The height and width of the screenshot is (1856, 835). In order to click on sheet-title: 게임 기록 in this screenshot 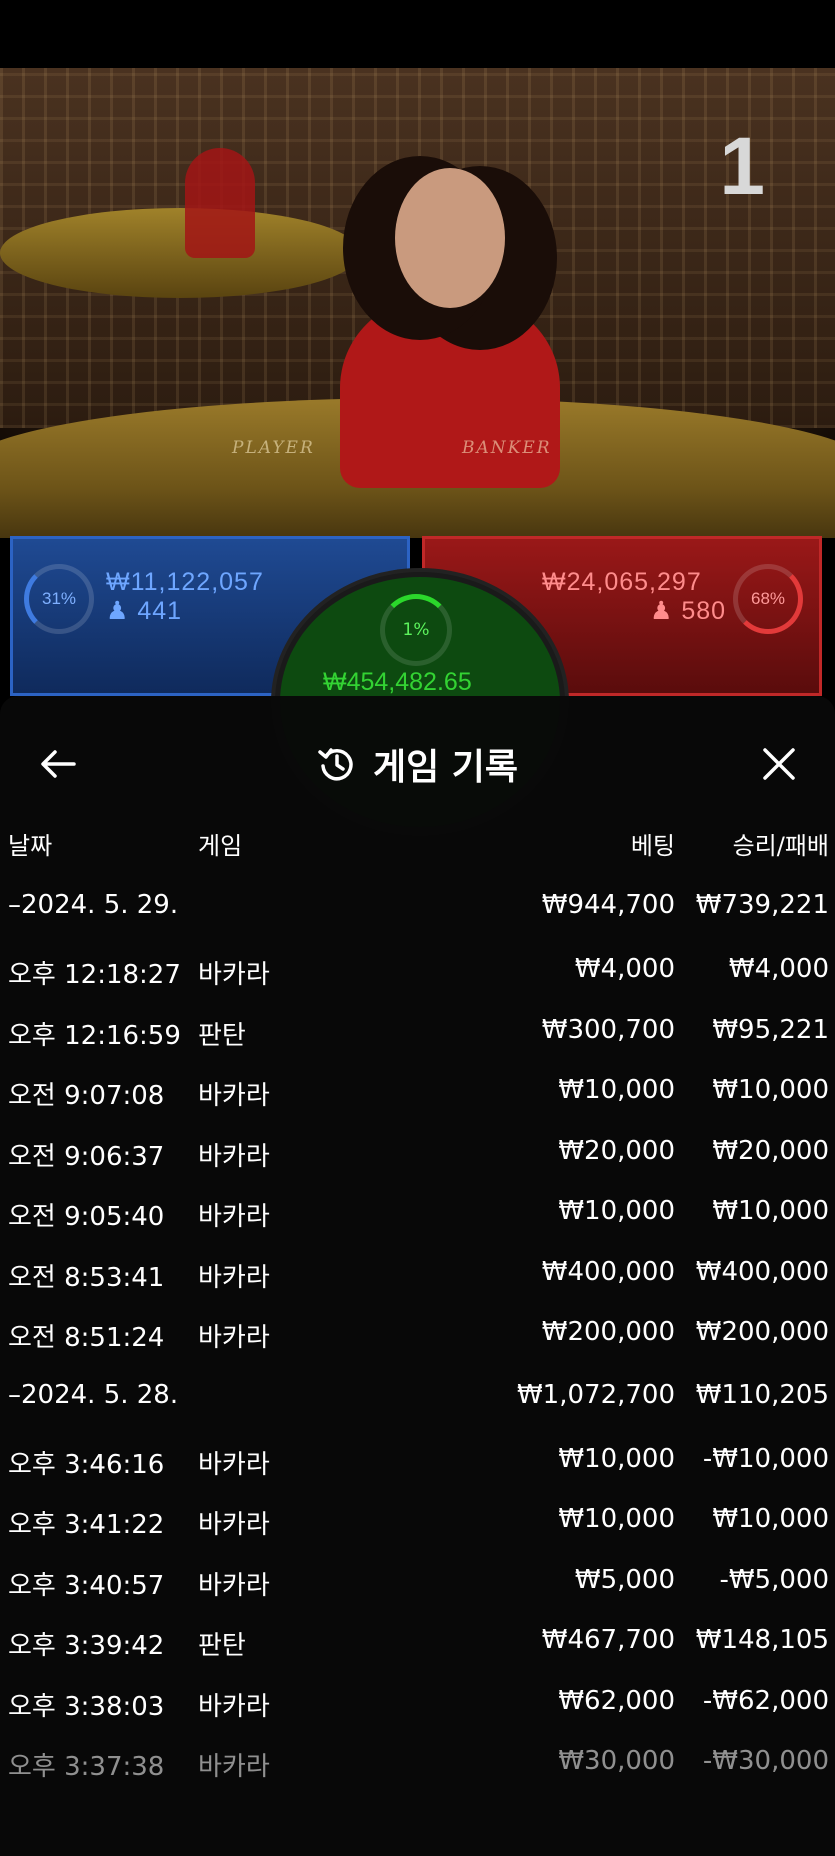, I will do `click(445, 767)`.